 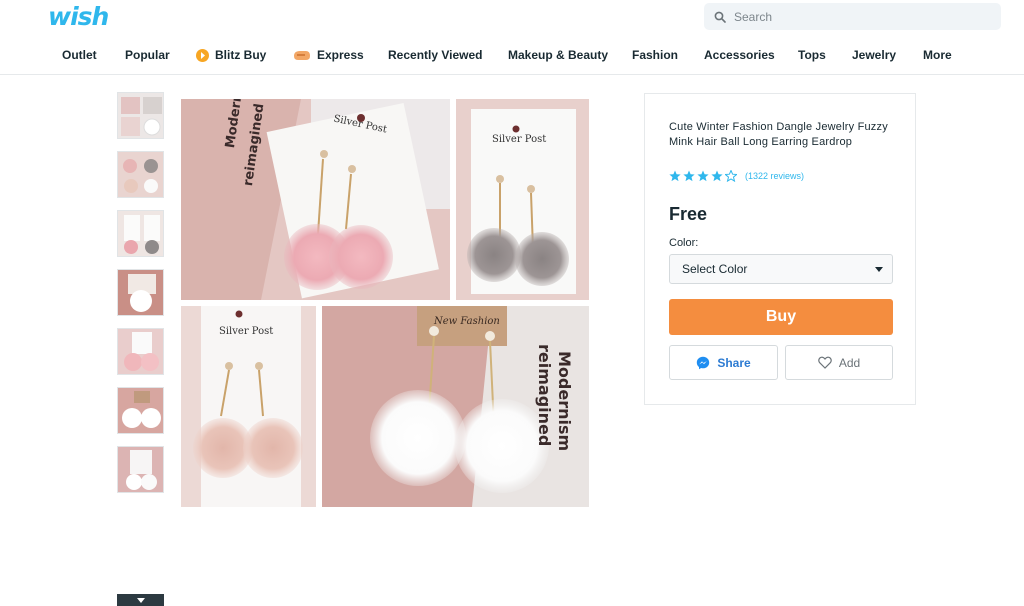 I want to click on product-photo-pink: Modernism reimagined Silver Post, so click(x=315, y=199).